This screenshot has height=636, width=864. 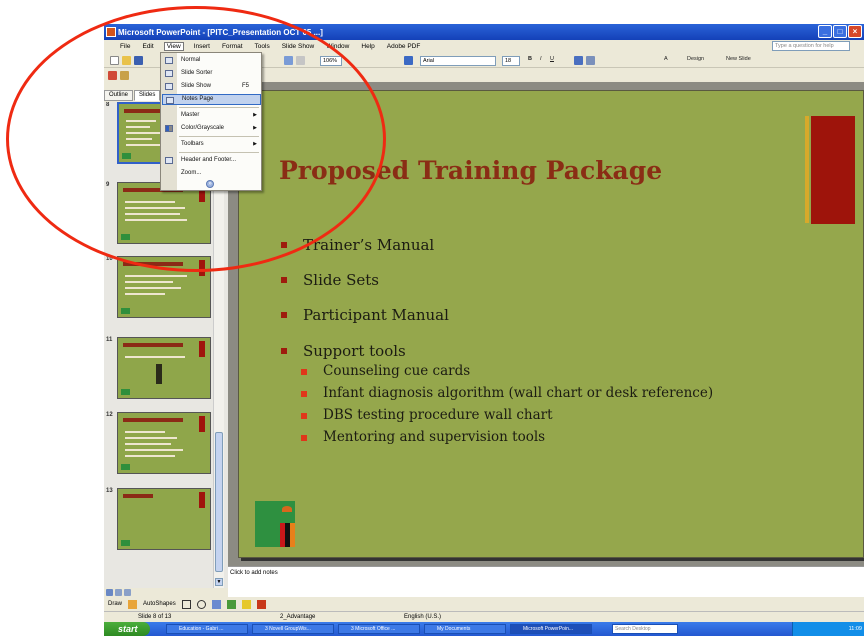 I want to click on autoshapes-button: AutoShapes, so click(x=159, y=604).